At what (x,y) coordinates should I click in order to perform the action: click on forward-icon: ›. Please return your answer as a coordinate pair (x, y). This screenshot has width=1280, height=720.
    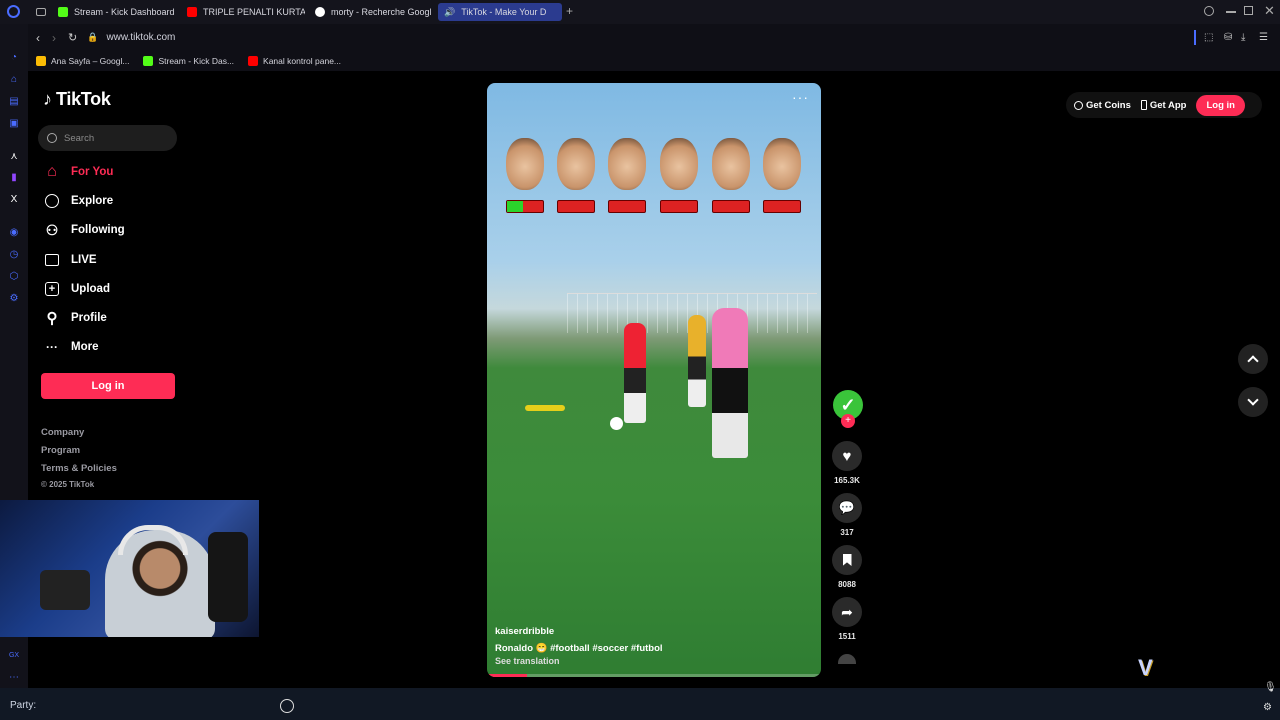
    Looking at the image, I should click on (54, 38).